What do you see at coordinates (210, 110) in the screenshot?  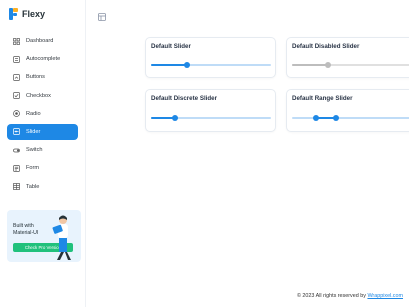 I see `discrete-slider-card: Default Discrete Slider` at bounding box center [210, 110].